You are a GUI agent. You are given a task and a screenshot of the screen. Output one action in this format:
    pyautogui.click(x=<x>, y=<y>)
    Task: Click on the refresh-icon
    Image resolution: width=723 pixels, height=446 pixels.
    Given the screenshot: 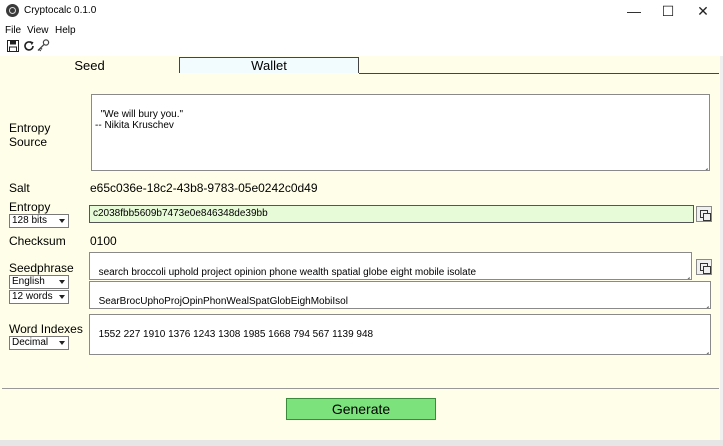 What is the action you would take?
    pyautogui.click(x=29, y=45)
    